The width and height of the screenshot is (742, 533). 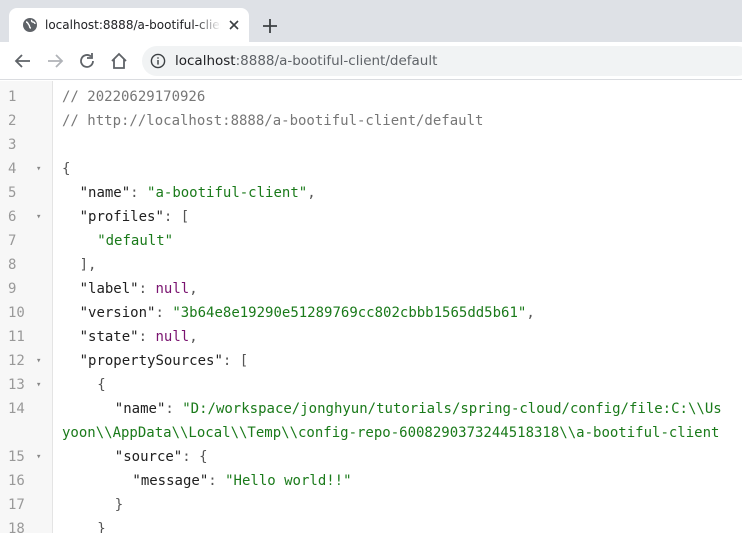 I want to click on line-number: 13, so click(x=16, y=385).